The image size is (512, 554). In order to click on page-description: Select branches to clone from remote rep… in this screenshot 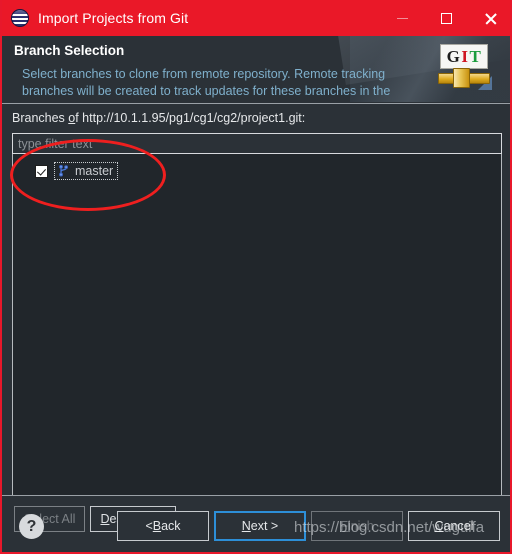, I will do `click(206, 82)`.